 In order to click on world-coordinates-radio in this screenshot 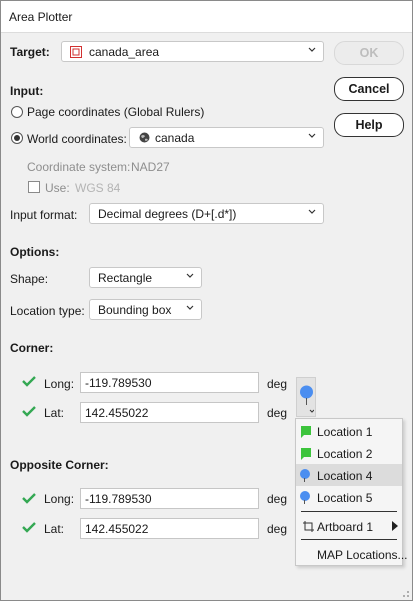, I will do `click(17, 138)`.